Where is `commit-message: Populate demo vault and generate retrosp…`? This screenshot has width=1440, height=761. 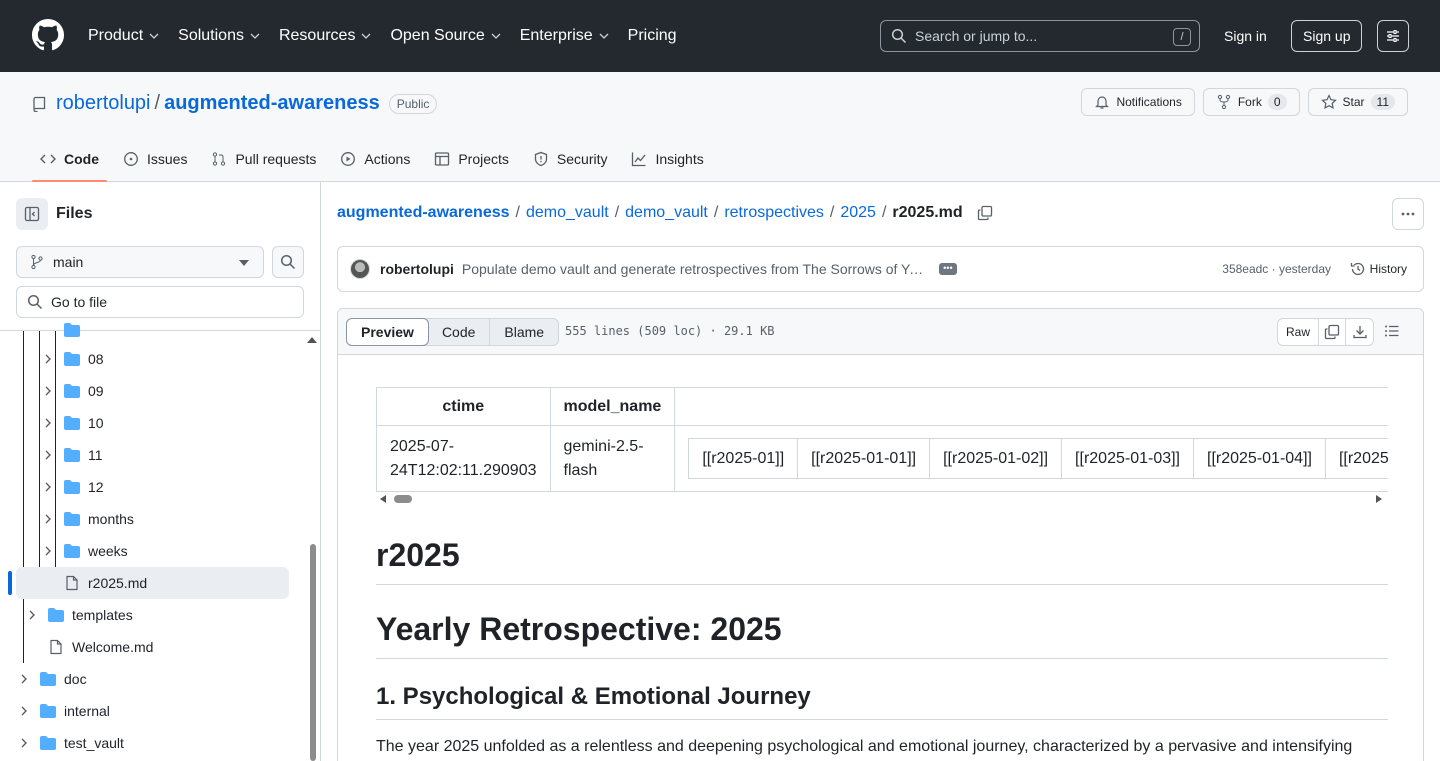
commit-message: Populate demo vault and generate retrosp… is located at coordinates (694, 269).